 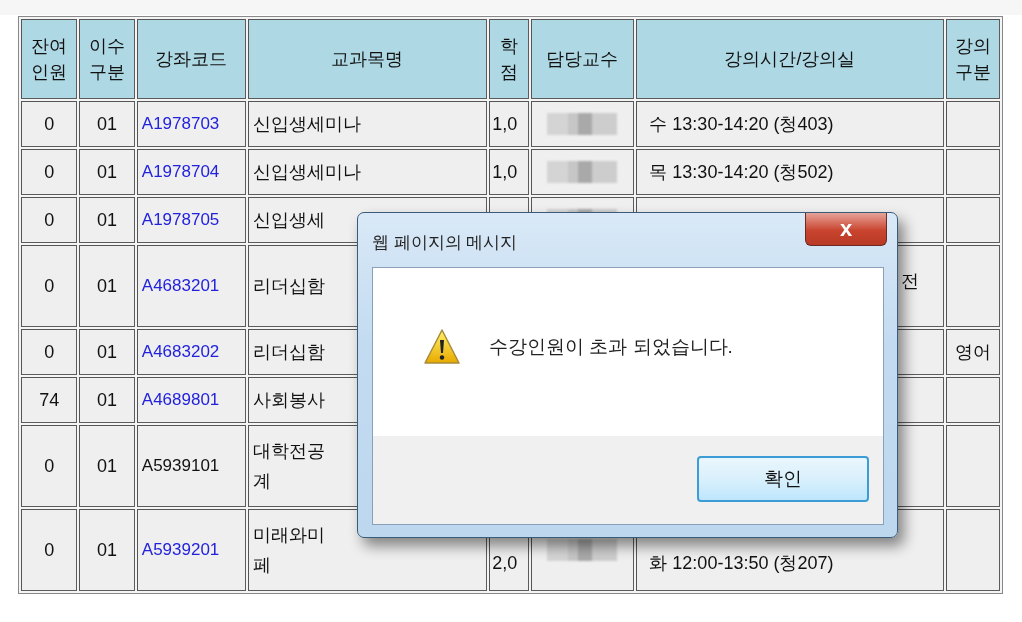 What do you see at coordinates (509, 59) in the screenshot?
I see `column-header: 학점` at bounding box center [509, 59].